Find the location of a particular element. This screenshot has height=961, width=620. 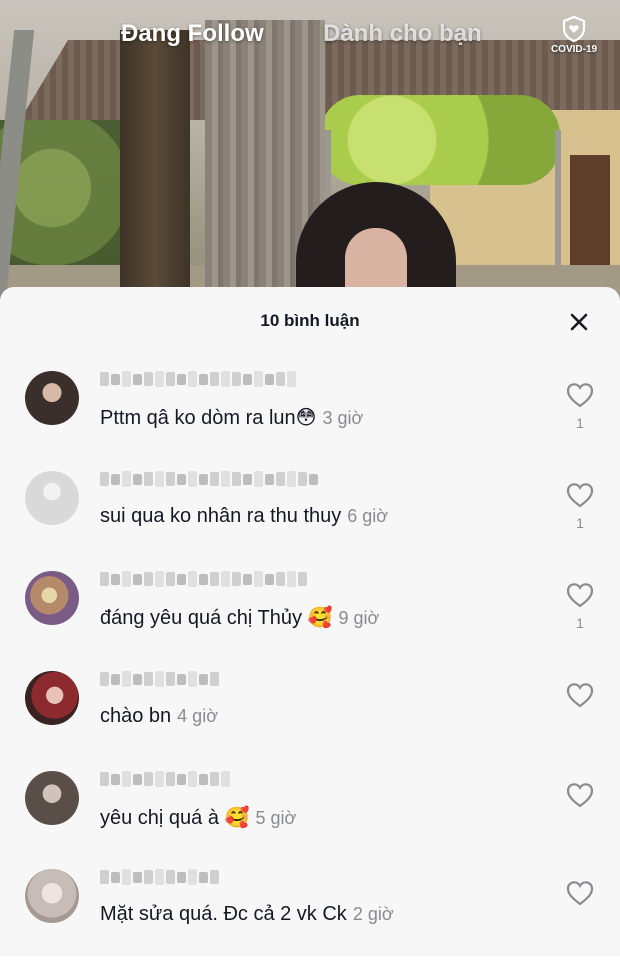

comment-text: Pttm qâ ko dòm ra lun is located at coordinates (198, 418).